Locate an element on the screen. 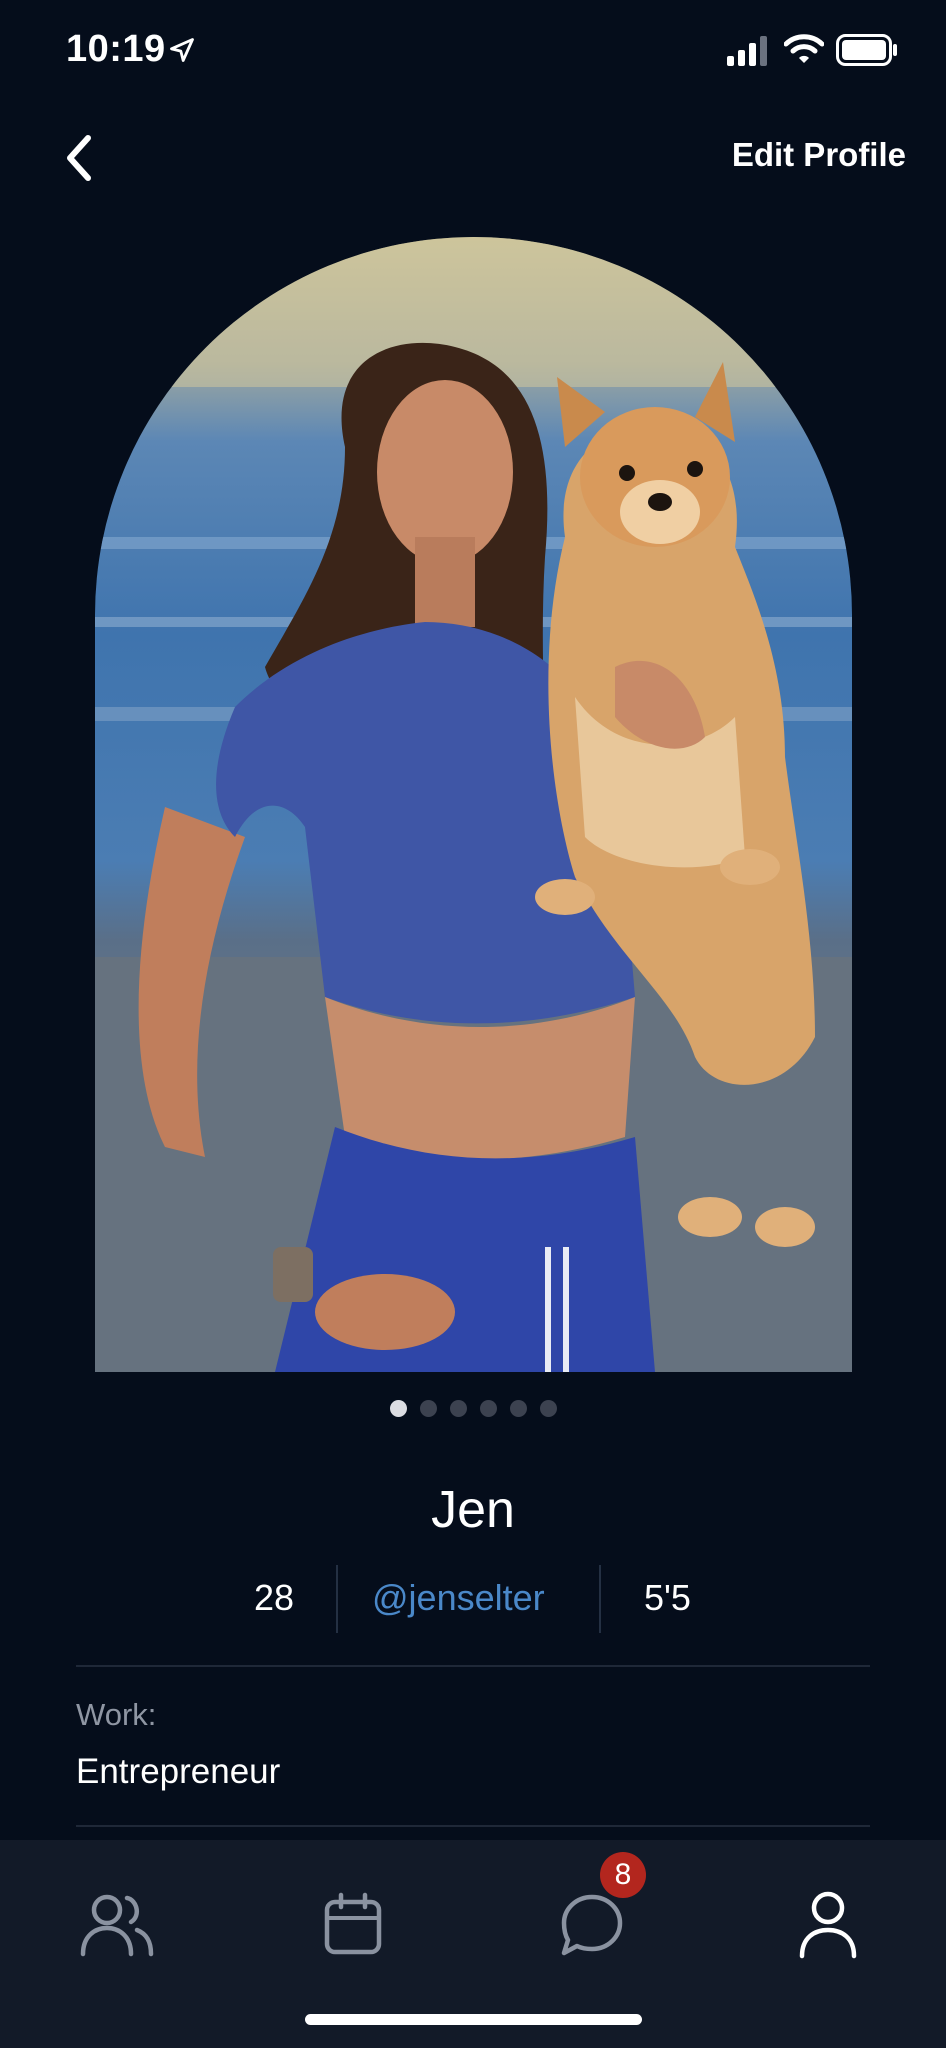 This screenshot has height=2048, width=946. calendar-icon is located at coordinates (353, 1923).